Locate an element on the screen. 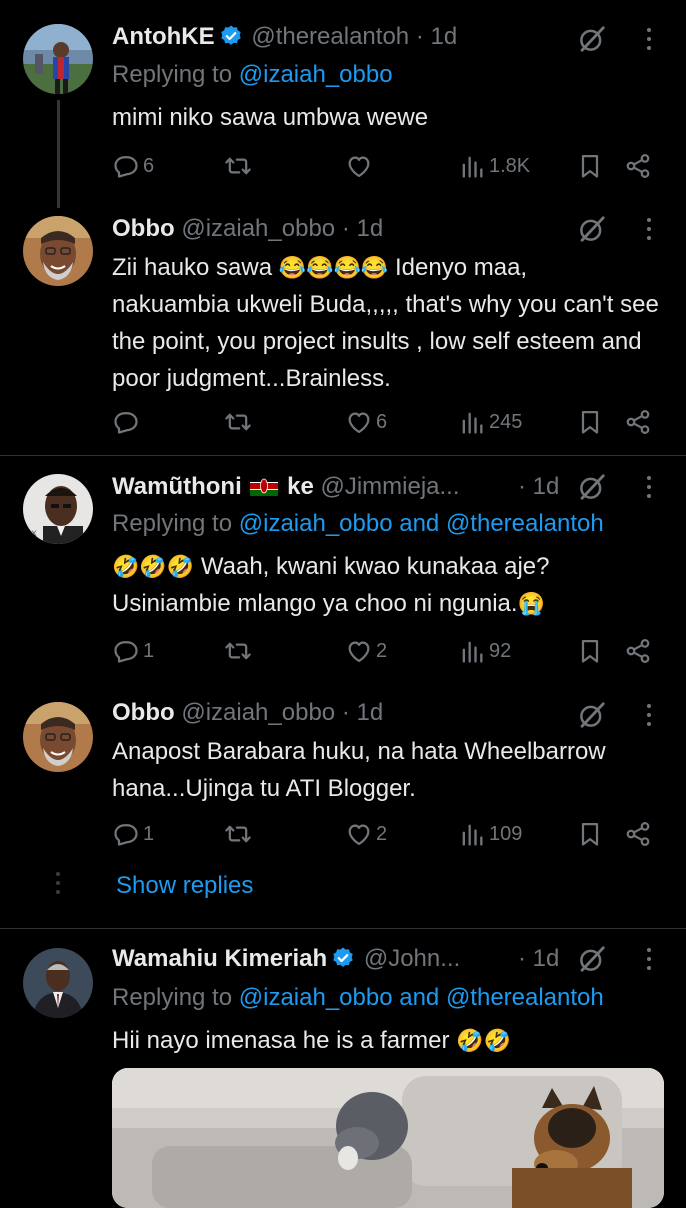 This screenshot has width=686, height=1208. tweet-text: mimi niko sawa umbwa wewe is located at coordinates (270, 117).